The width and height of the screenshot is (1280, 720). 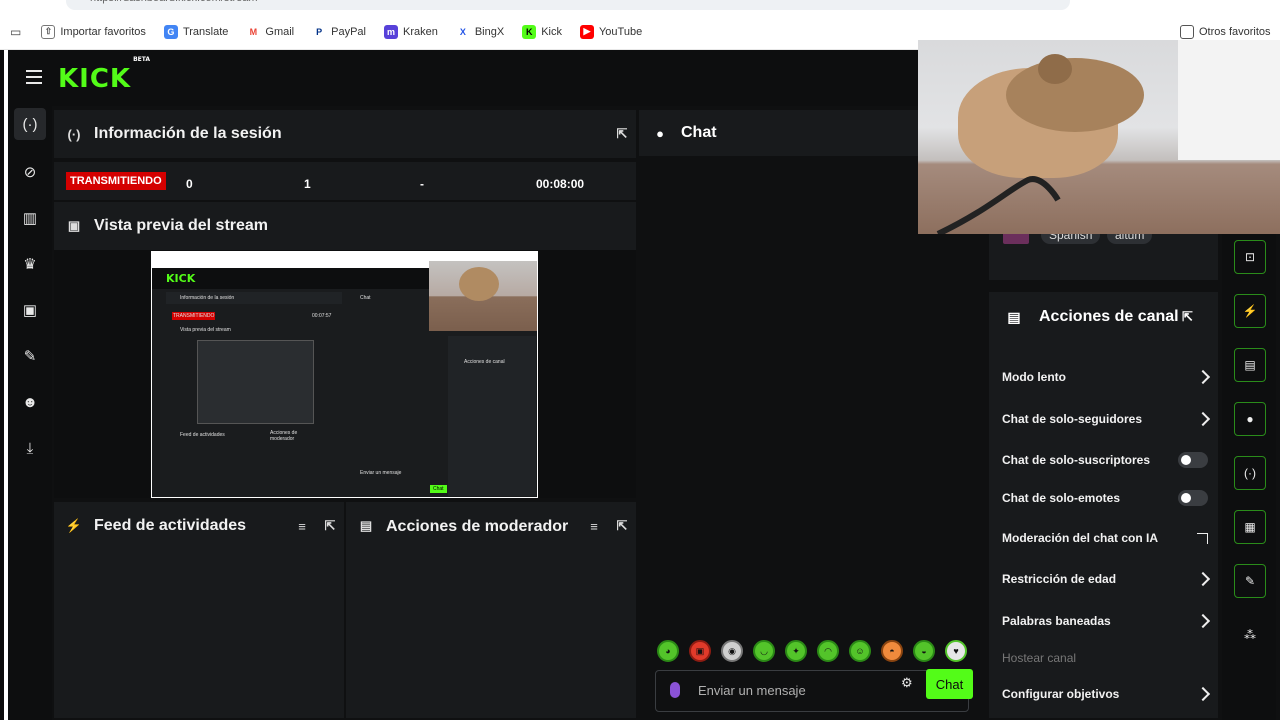 What do you see at coordinates (284, 436) in the screenshot?
I see `preview-mod-text: Acciones de moderador` at bounding box center [284, 436].